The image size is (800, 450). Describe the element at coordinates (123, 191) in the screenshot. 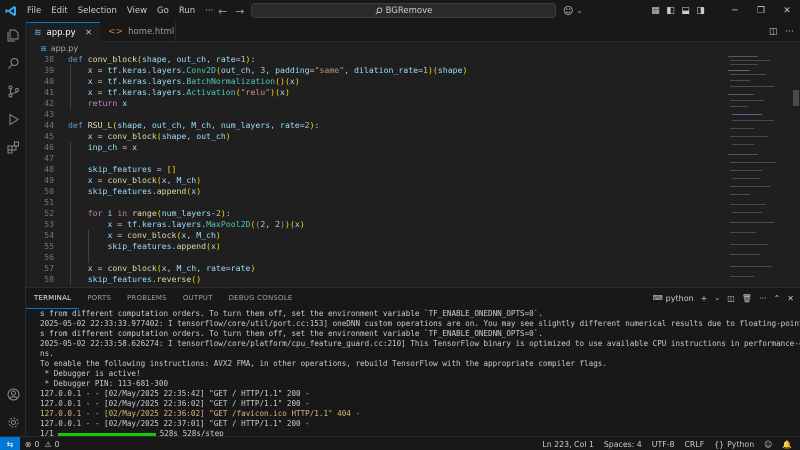

I see `code-line: 50 skip_features.append(x)` at that location.